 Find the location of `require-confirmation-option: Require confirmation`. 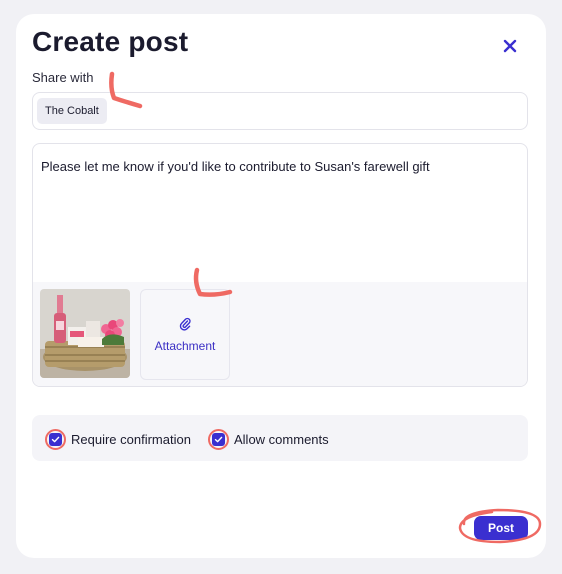

require-confirmation-option: Require confirmation is located at coordinates (118, 439).